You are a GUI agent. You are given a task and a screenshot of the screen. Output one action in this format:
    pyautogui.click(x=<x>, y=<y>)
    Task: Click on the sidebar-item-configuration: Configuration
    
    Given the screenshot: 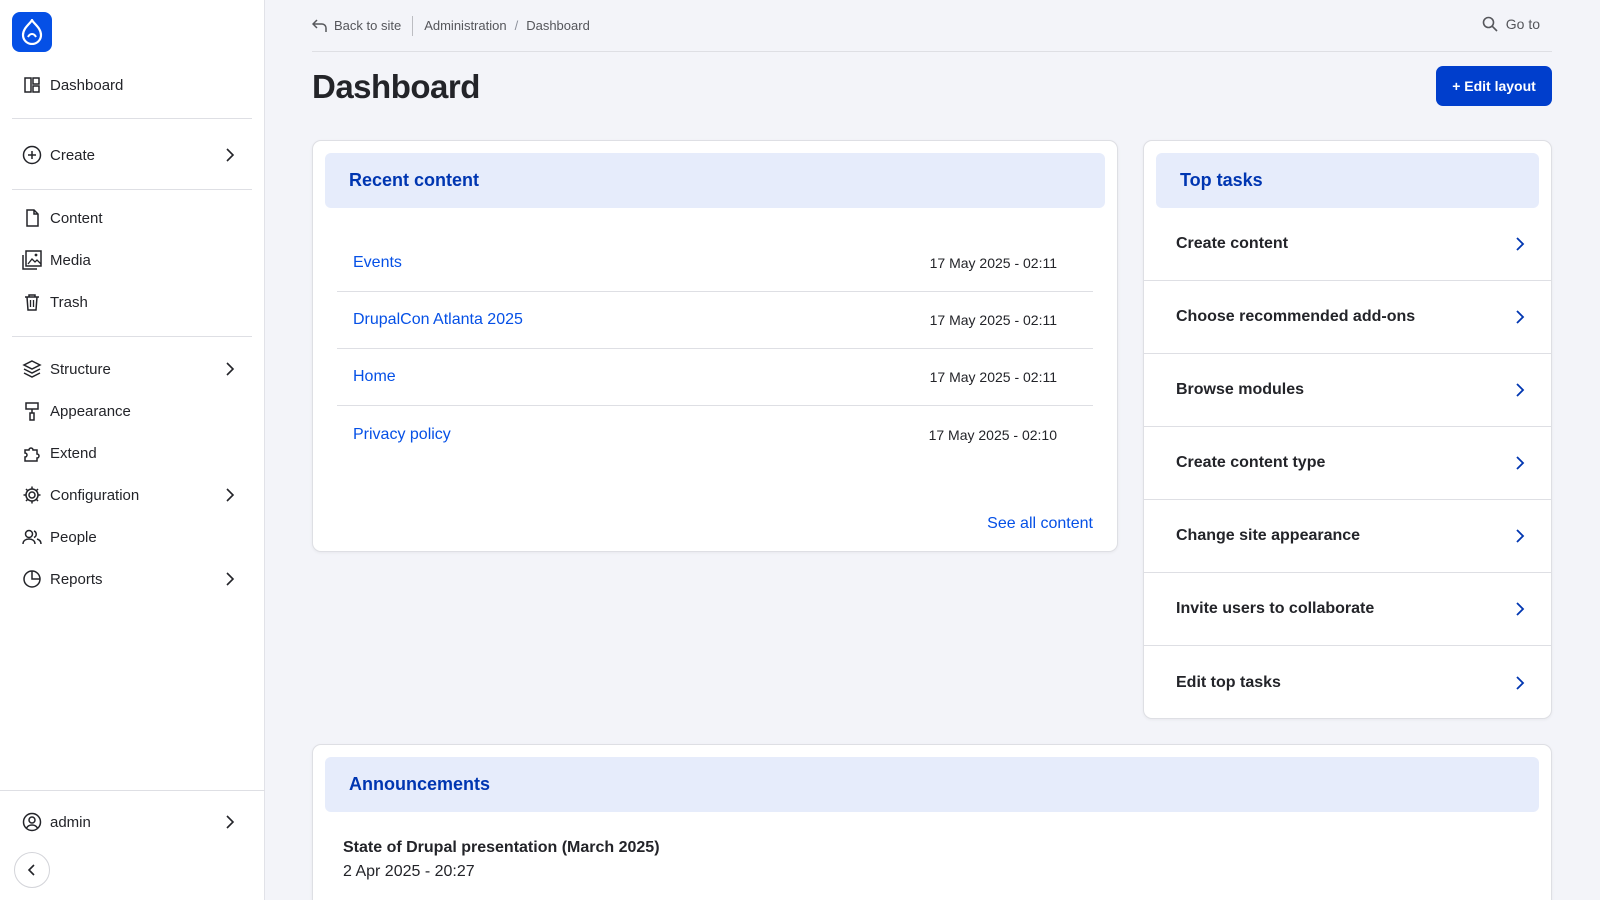 What is the action you would take?
    pyautogui.click(x=132, y=495)
    